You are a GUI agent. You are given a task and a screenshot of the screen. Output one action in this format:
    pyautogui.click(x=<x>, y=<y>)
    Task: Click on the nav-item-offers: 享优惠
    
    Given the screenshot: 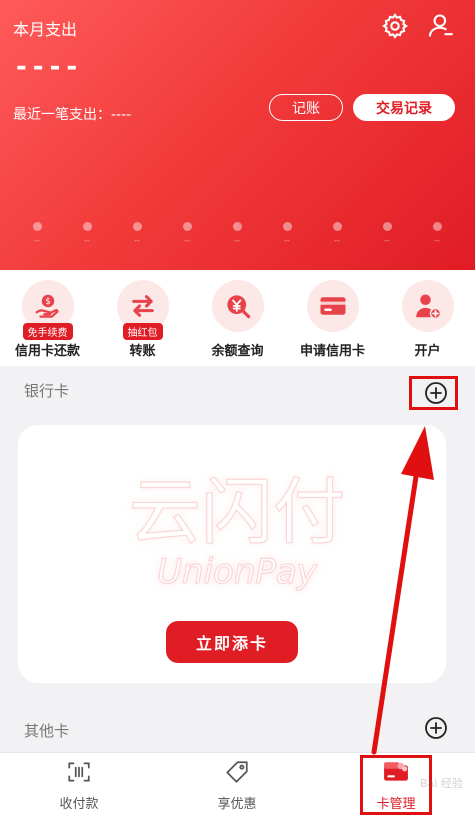 What is the action you would take?
    pyautogui.click(x=237, y=784)
    